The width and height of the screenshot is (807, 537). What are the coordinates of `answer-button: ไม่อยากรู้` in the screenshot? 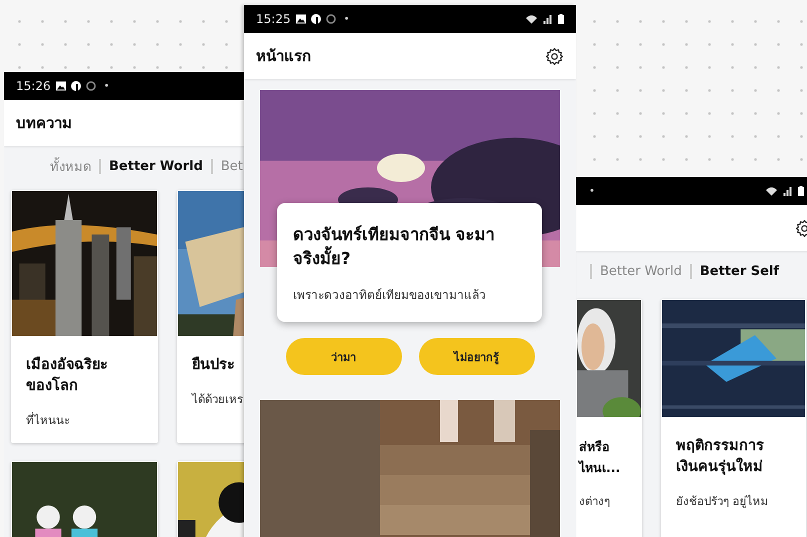 It's located at (476, 356).